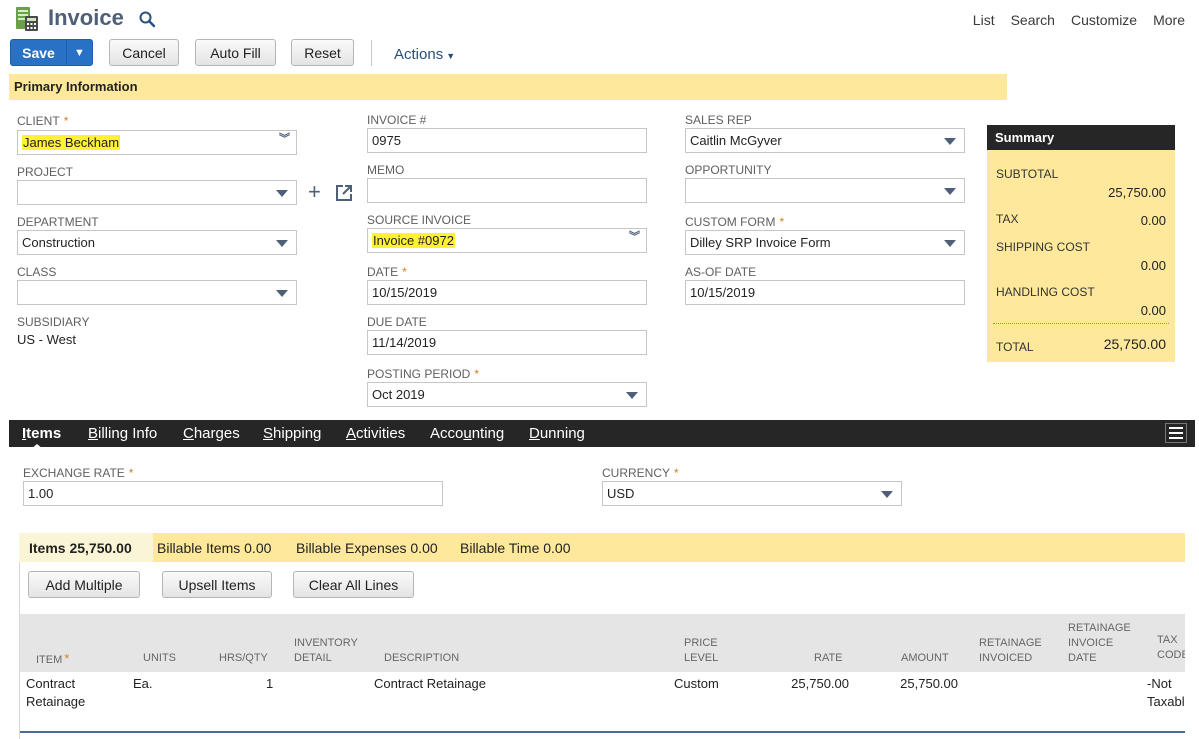 This screenshot has height=739, width=1199. What do you see at coordinates (515, 548) in the screenshot?
I see `subtab-billable-time: Billable Time 0.00` at bounding box center [515, 548].